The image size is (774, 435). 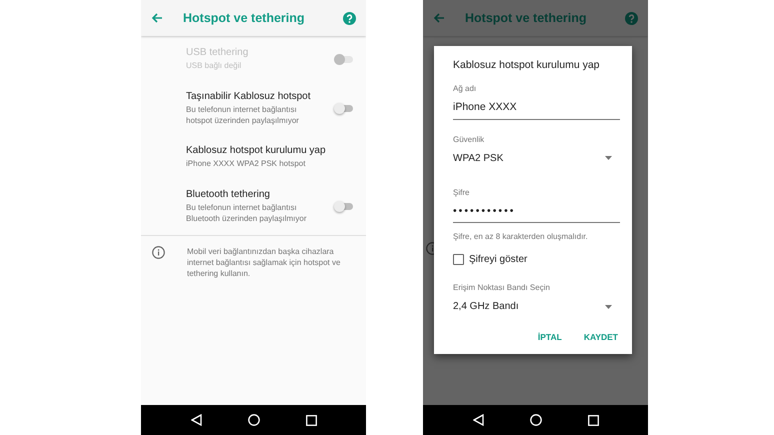 What do you see at coordinates (218, 52) in the screenshot?
I see `item-title: USB tethering` at bounding box center [218, 52].